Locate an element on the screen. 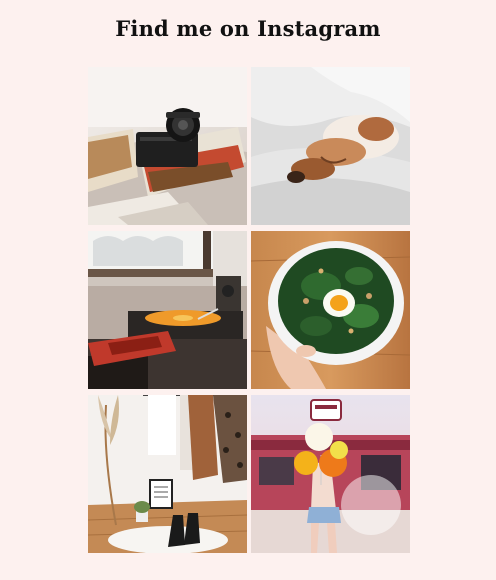  instagram-photo-wardrobe is located at coordinates (167, 474).